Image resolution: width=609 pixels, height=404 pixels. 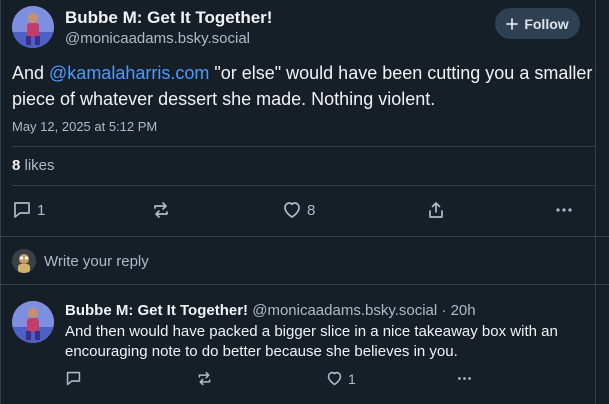 I want to click on reply-author-name: Bubbe M: Get It Together!, so click(x=156, y=310).